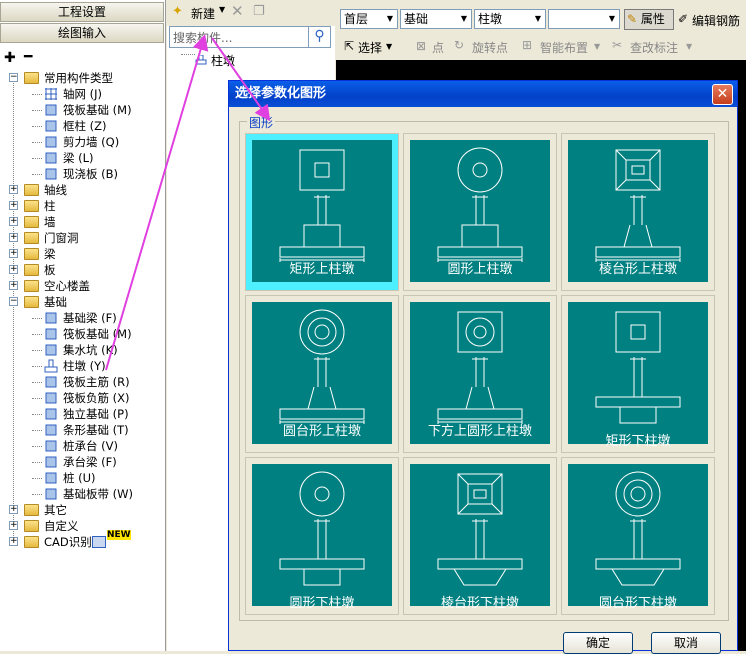  I want to click on edit-rebar-icon: ✐, so click(683, 19).